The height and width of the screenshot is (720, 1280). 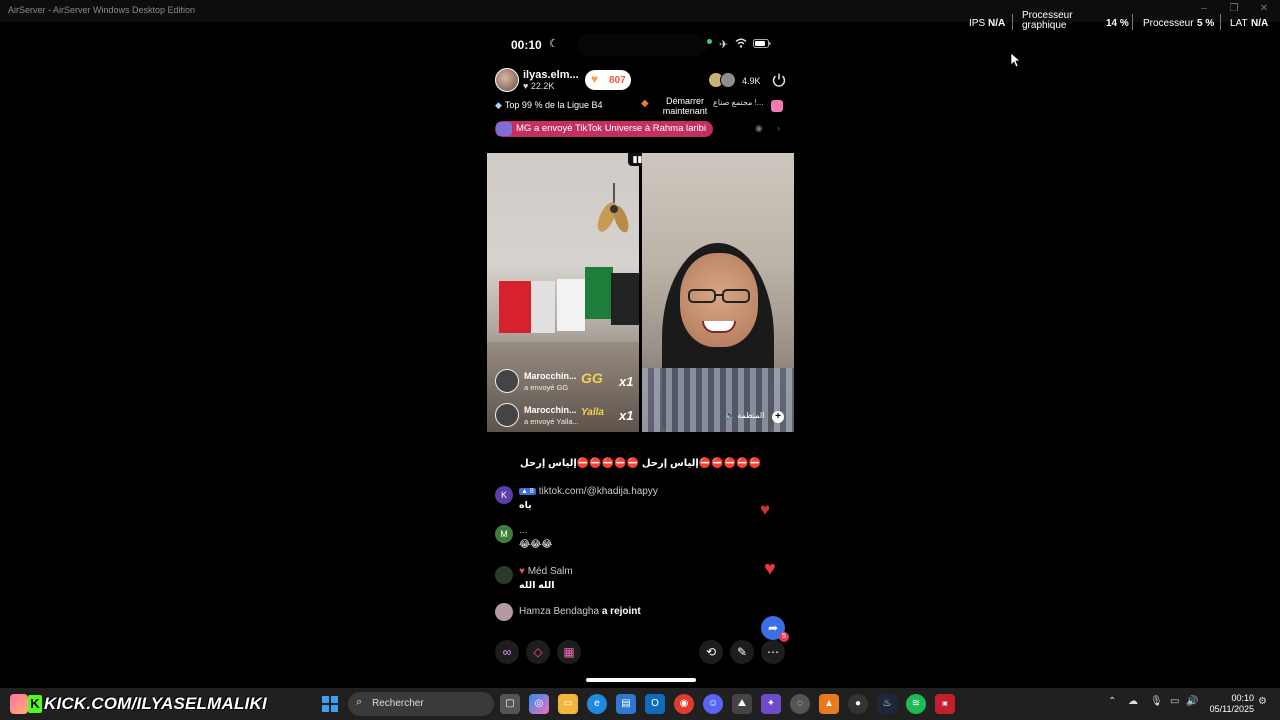 I want to click on store-icon: ▤, so click(x=626, y=704).